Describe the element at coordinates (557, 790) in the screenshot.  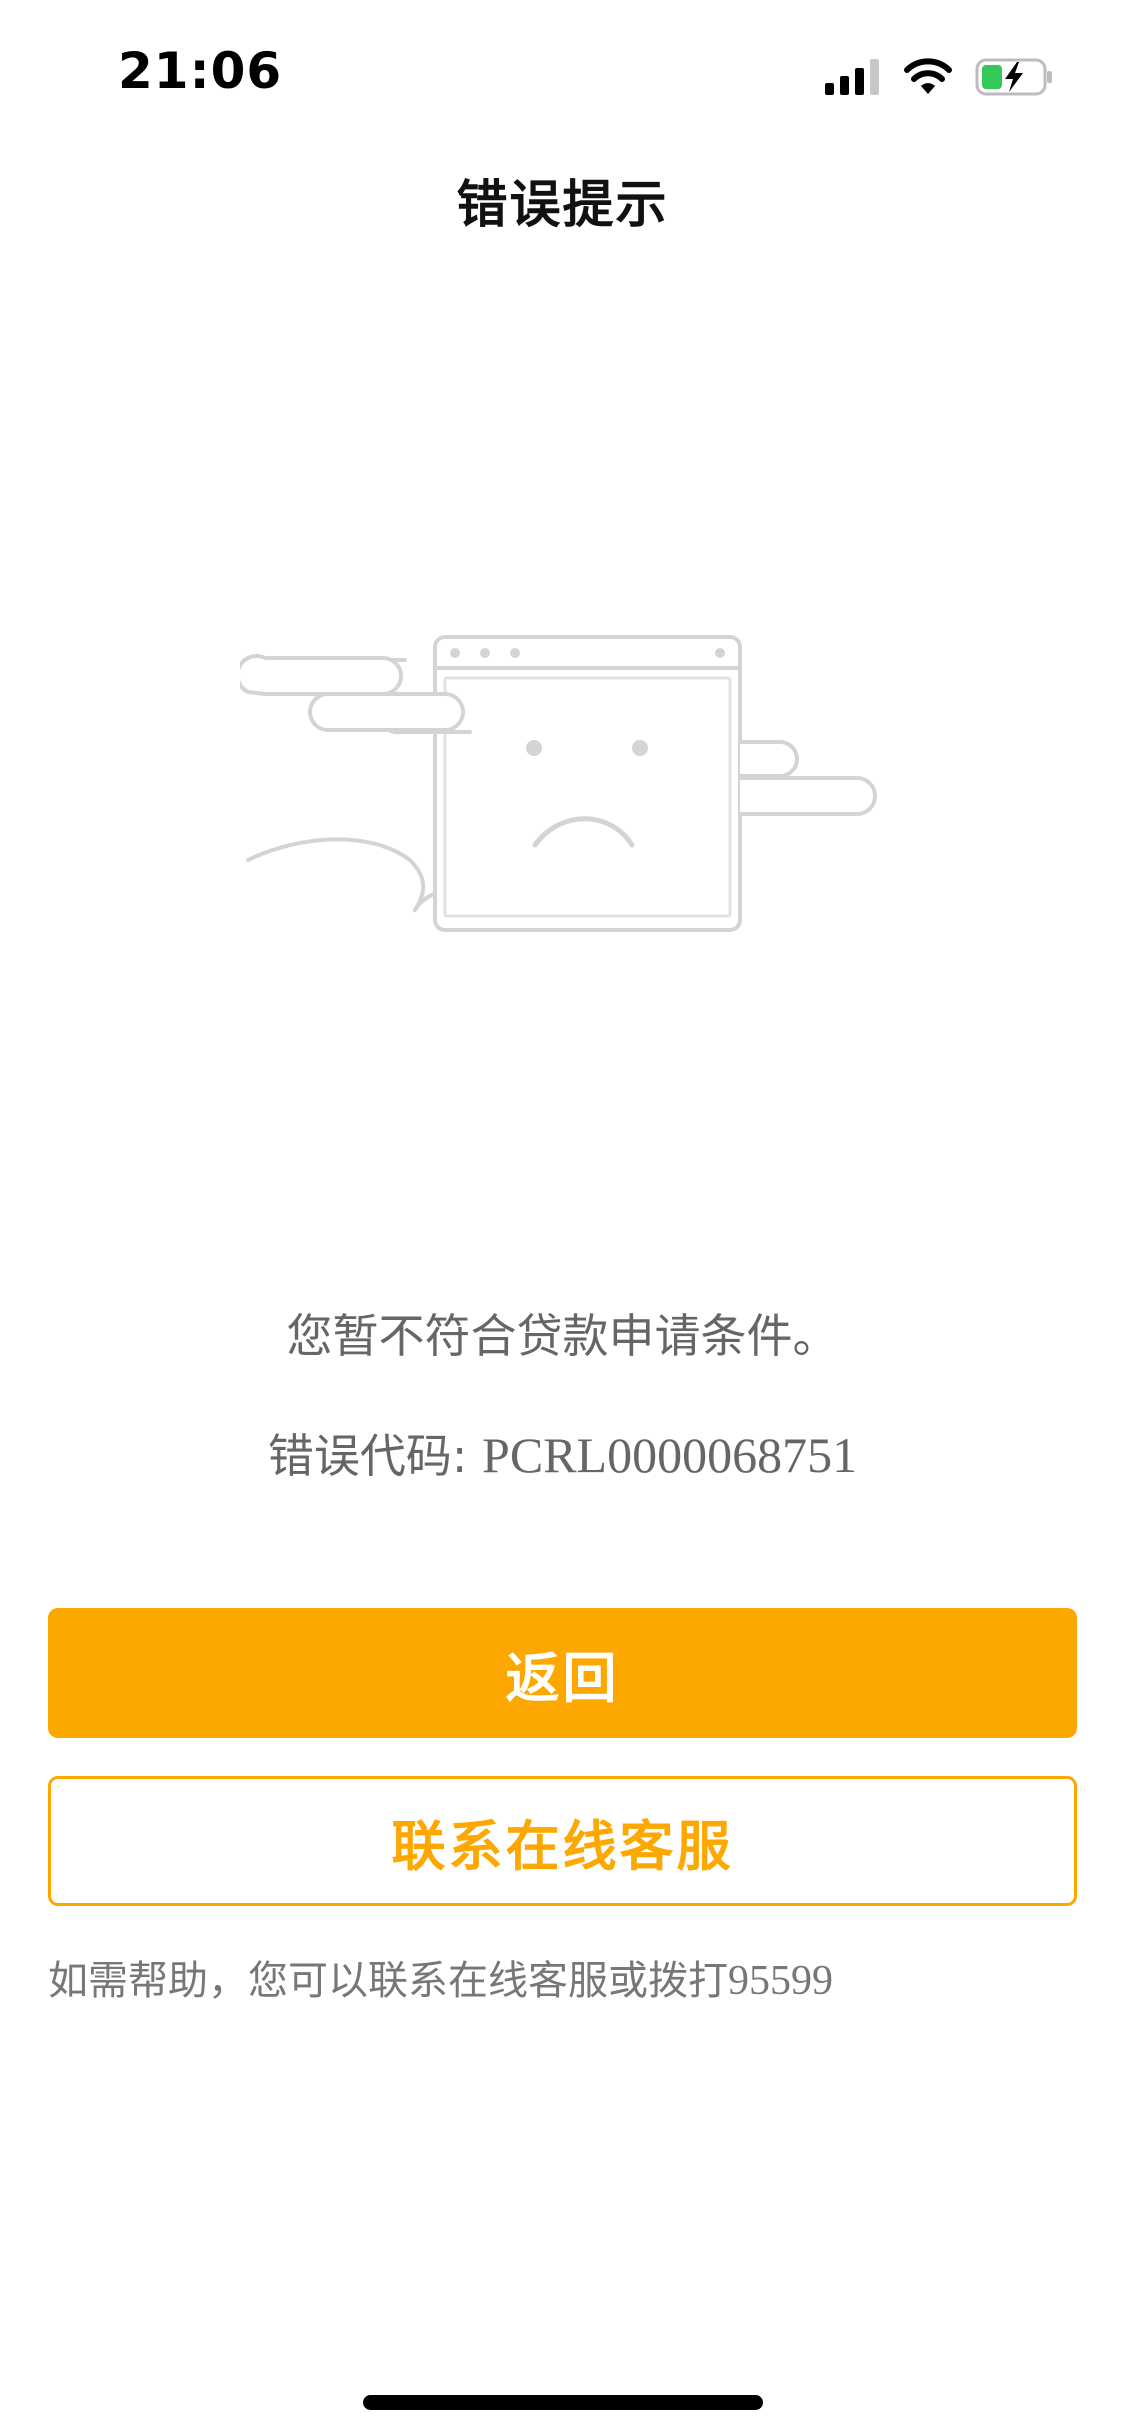
I see `sad-browser-window-icon` at that location.